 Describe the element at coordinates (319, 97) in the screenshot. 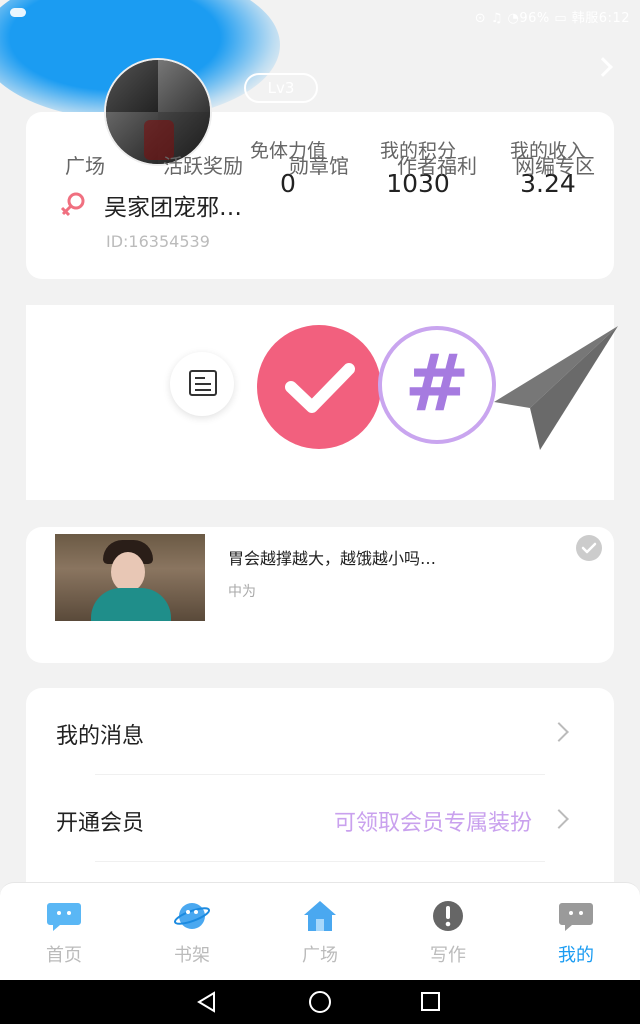

I see `menu-item-medal-hall: 勋章馆` at that location.